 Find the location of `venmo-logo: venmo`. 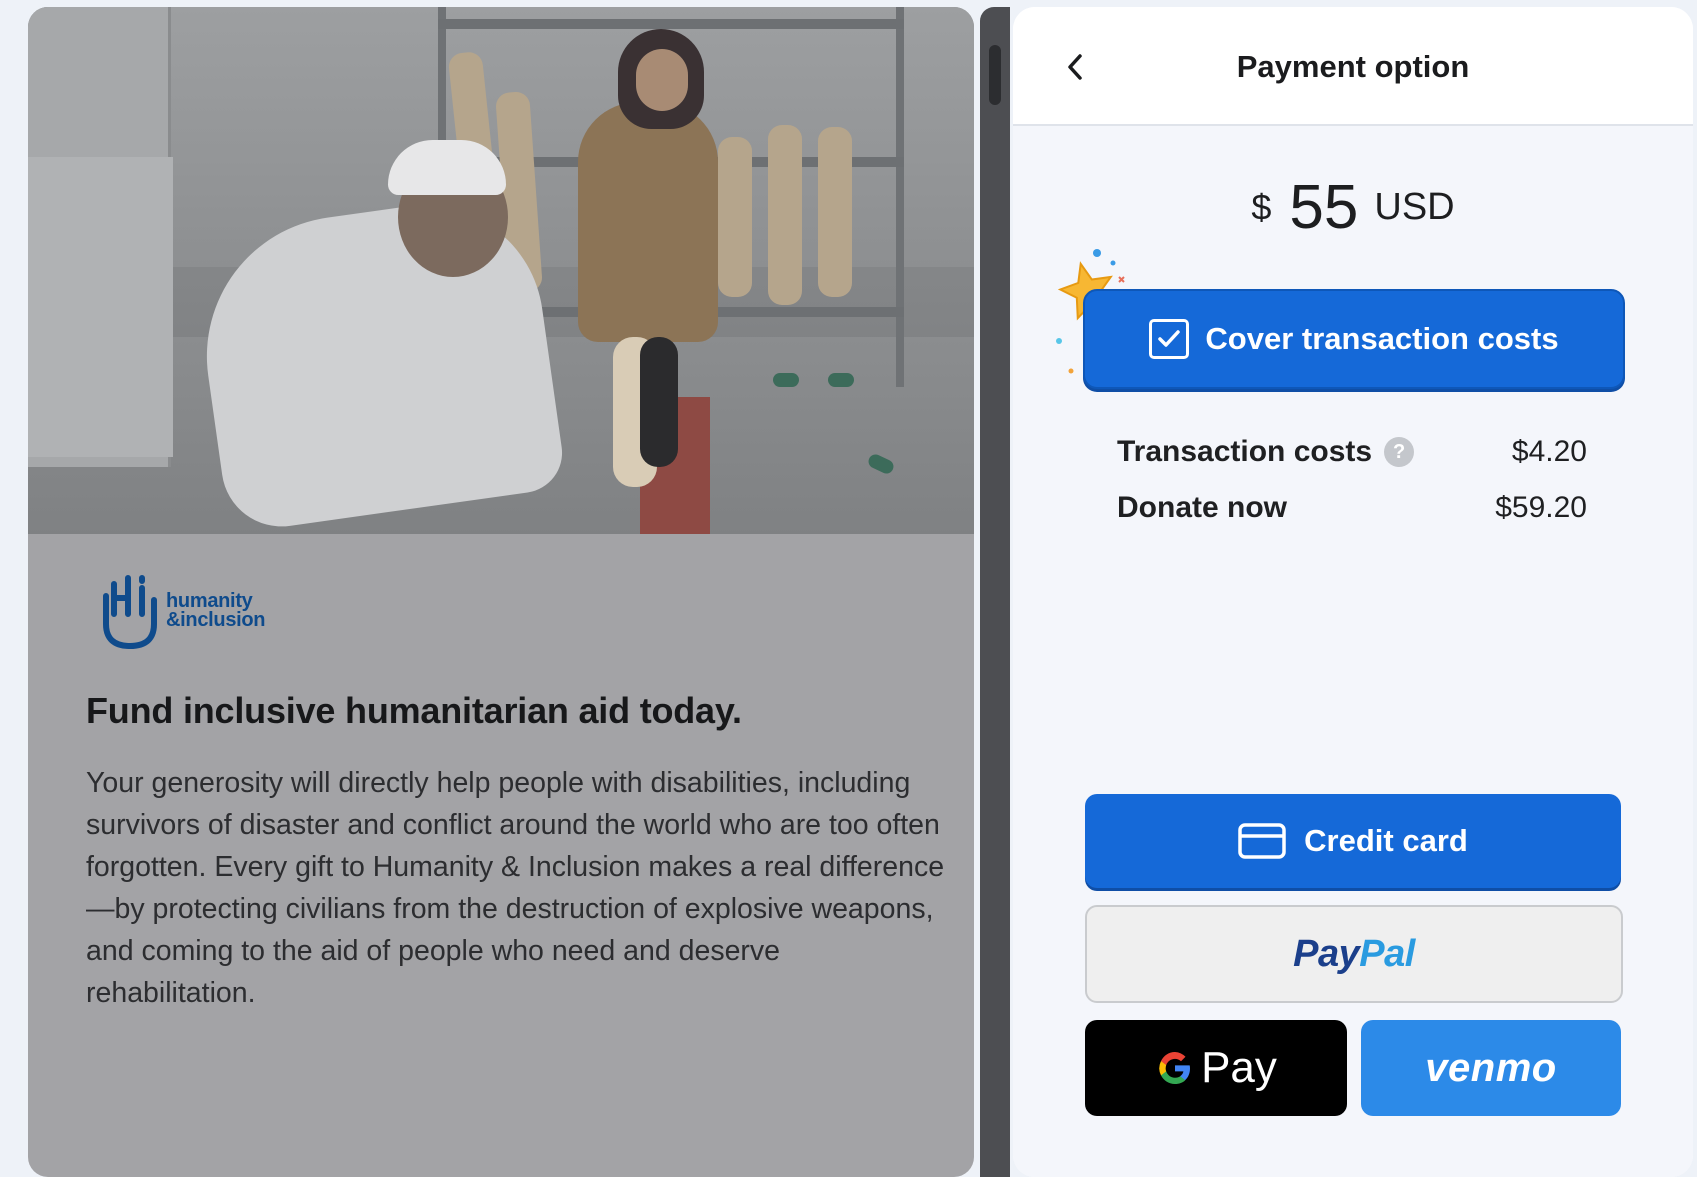

venmo-logo: venmo is located at coordinates (1491, 1067).